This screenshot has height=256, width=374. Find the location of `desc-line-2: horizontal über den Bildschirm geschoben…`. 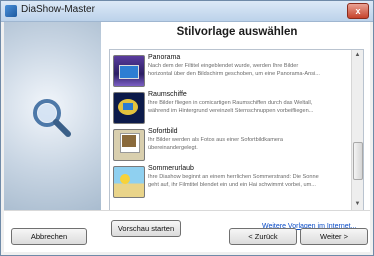

desc-line-2: horizontal über den Bildschirm geschoben… is located at coordinates (234, 73).